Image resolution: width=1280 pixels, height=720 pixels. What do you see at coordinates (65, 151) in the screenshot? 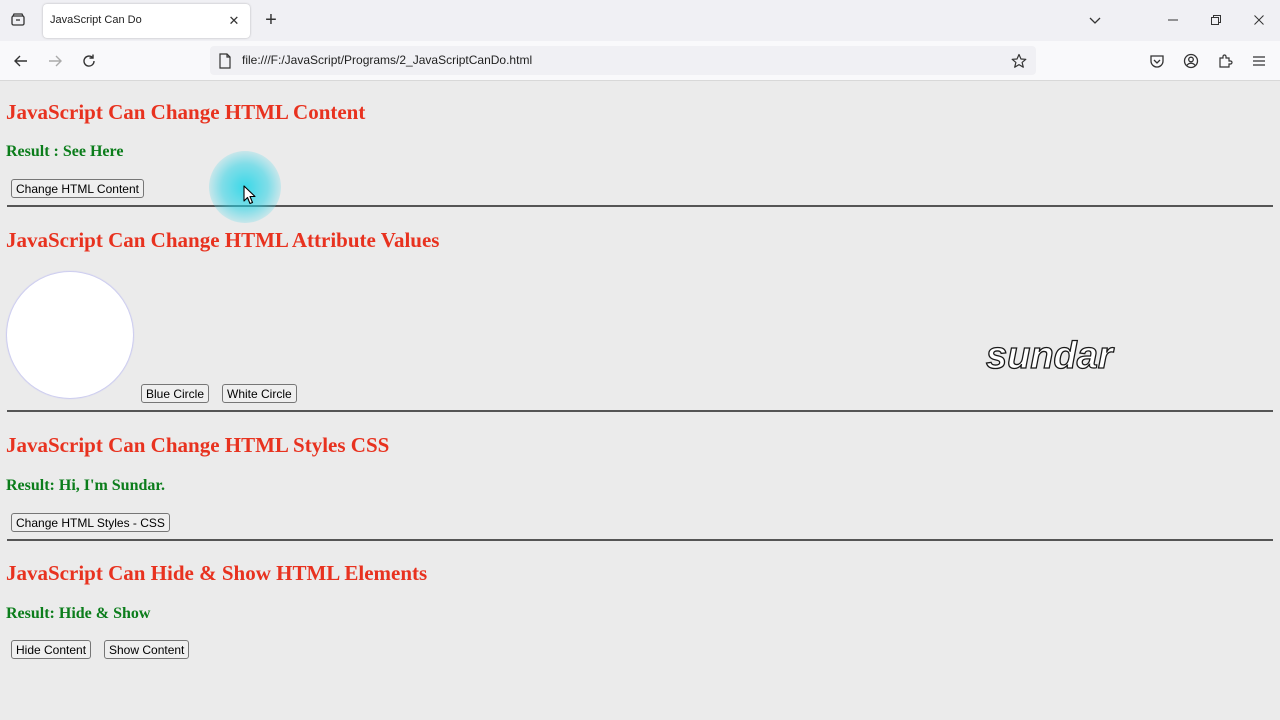
I see `result-content-text: Result : See Here` at bounding box center [65, 151].